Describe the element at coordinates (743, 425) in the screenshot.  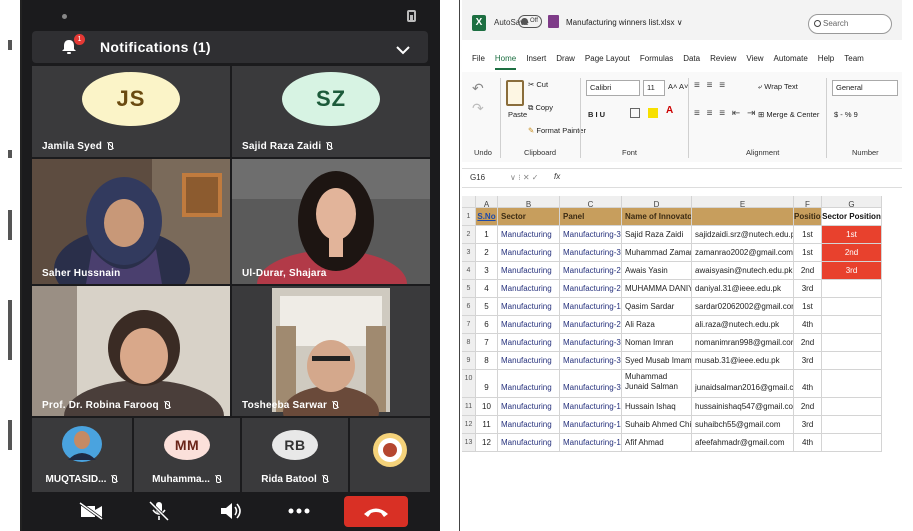
I see `cell-email: suhaibch55@gmail.com` at that location.